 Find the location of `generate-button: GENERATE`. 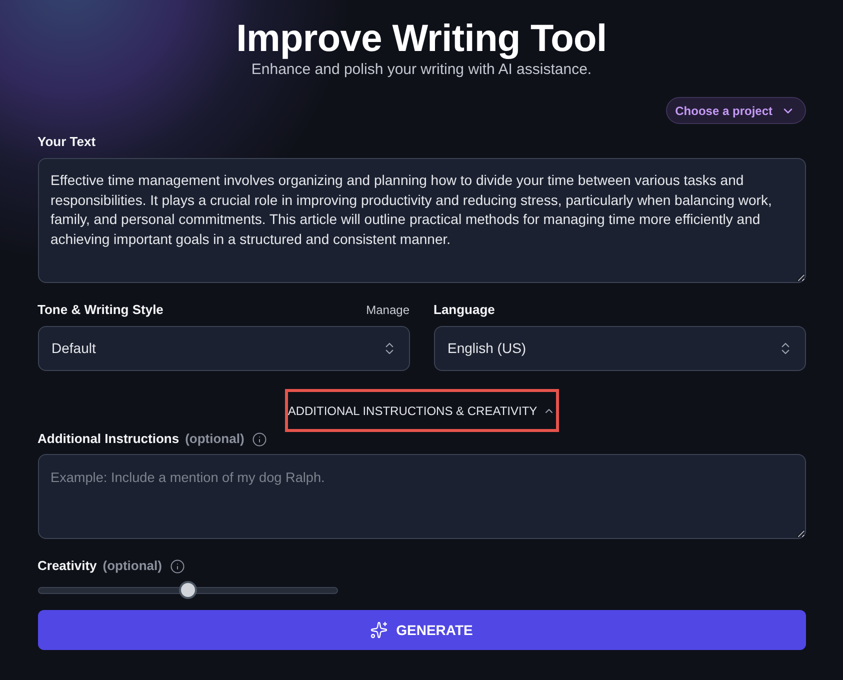

generate-button: GENERATE is located at coordinates (422, 630).